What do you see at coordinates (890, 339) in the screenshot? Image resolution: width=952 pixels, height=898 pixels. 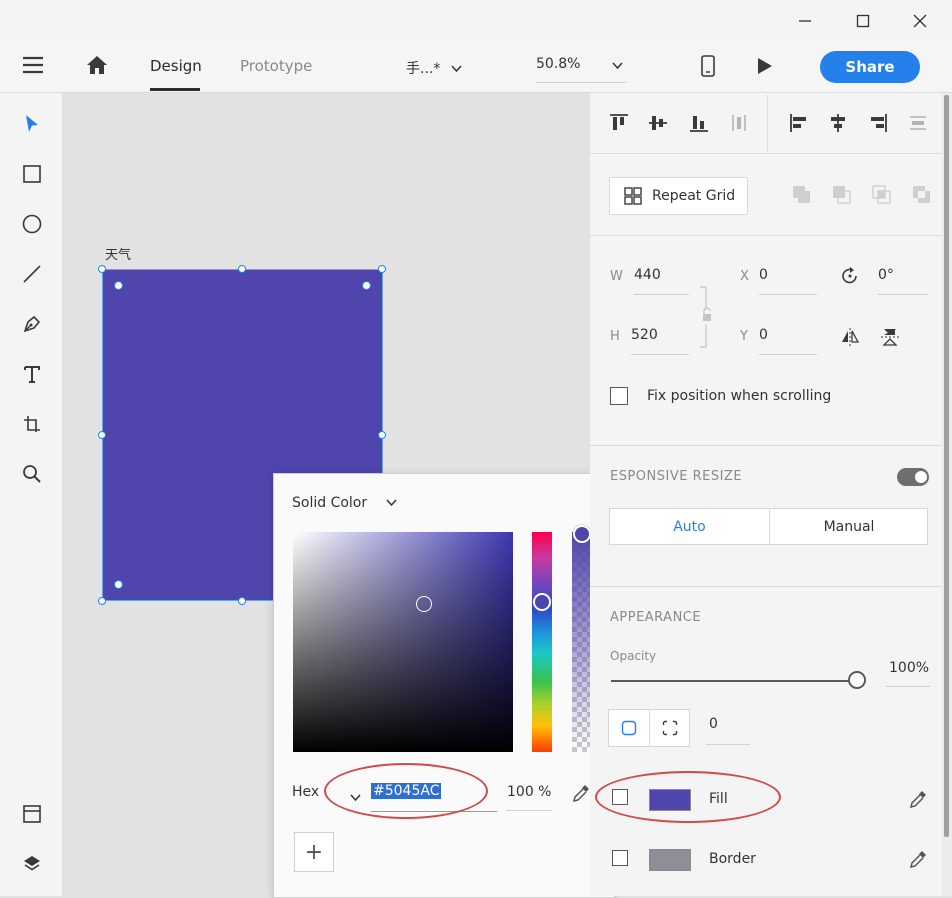 I see `flip-vertical-icon` at bounding box center [890, 339].